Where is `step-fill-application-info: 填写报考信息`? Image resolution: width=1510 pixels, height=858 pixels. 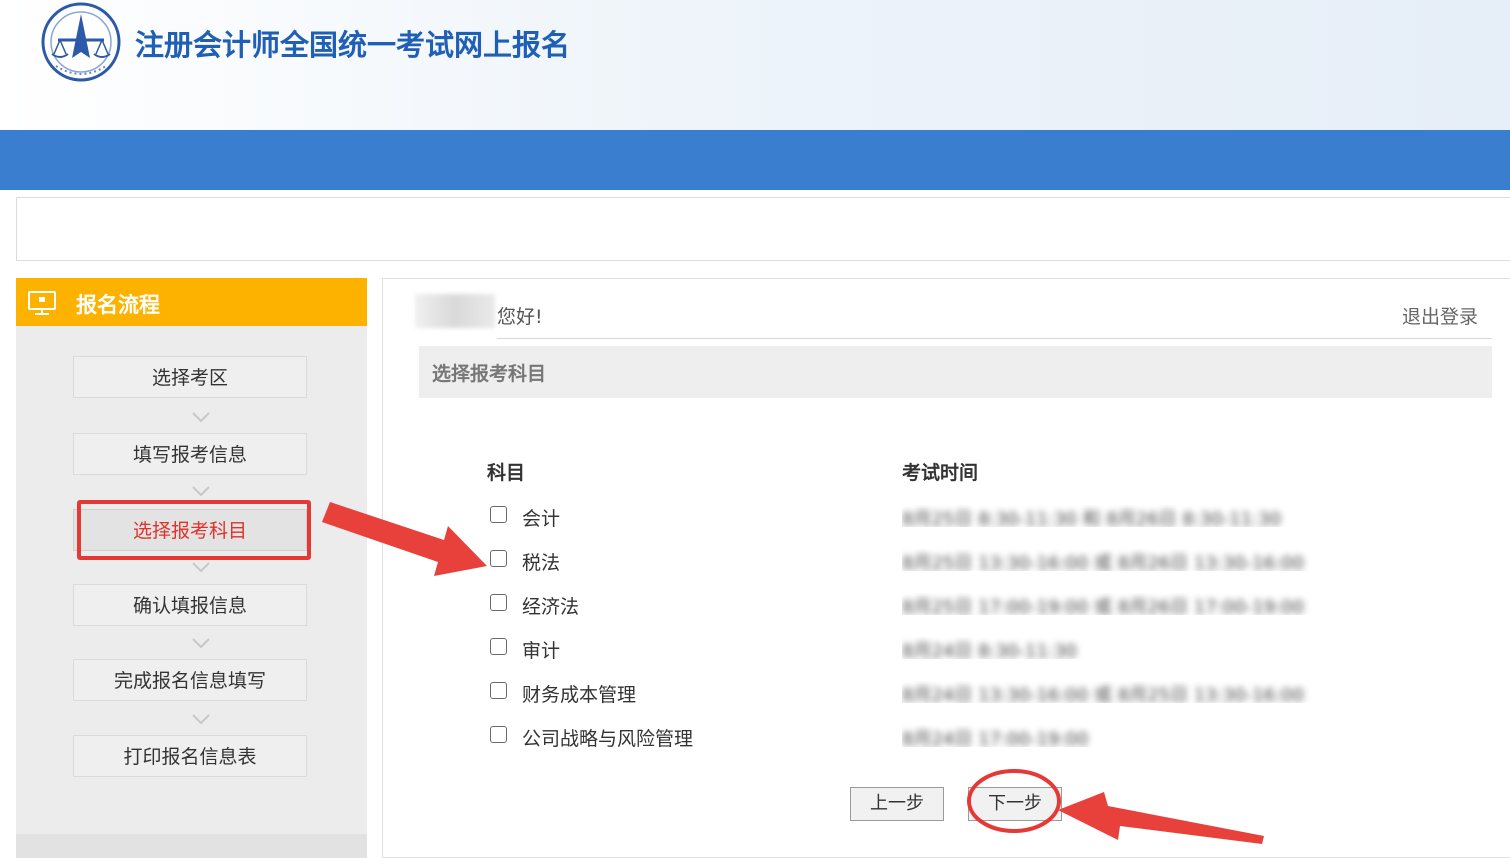 step-fill-application-info: 填写报考信息 is located at coordinates (190, 454).